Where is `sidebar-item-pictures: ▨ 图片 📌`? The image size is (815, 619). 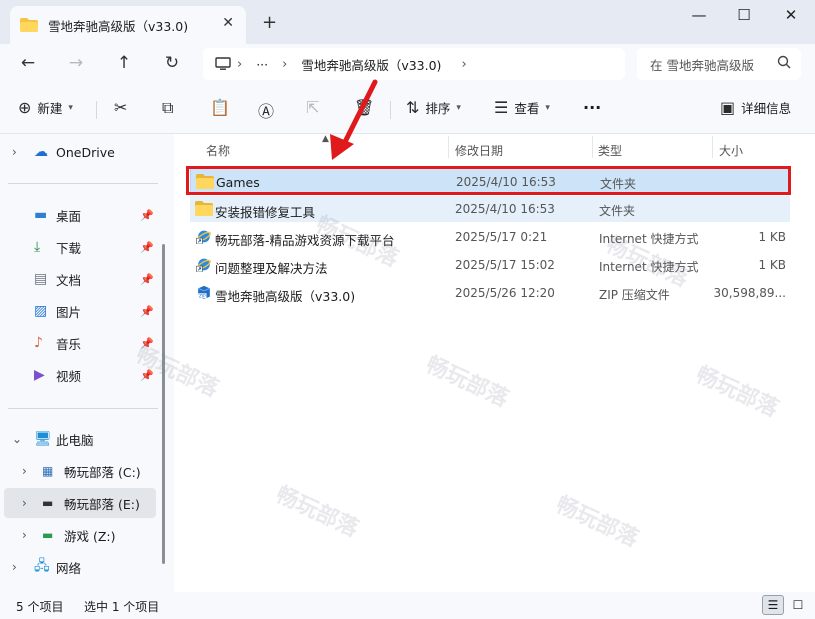
sidebar-item-pictures: ▨ 图片 📌 is located at coordinates (79, 311).